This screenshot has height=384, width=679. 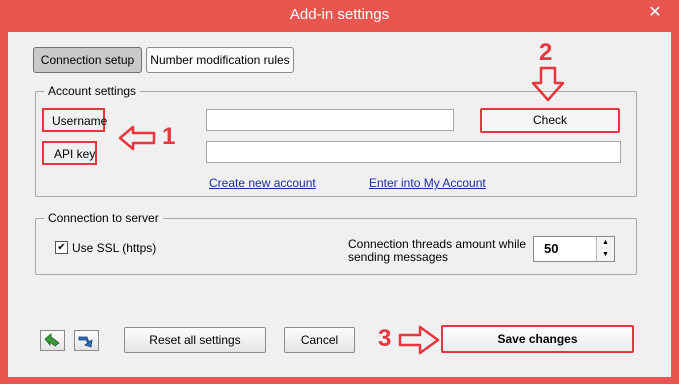 I want to click on export-settings-button, so click(x=86, y=340).